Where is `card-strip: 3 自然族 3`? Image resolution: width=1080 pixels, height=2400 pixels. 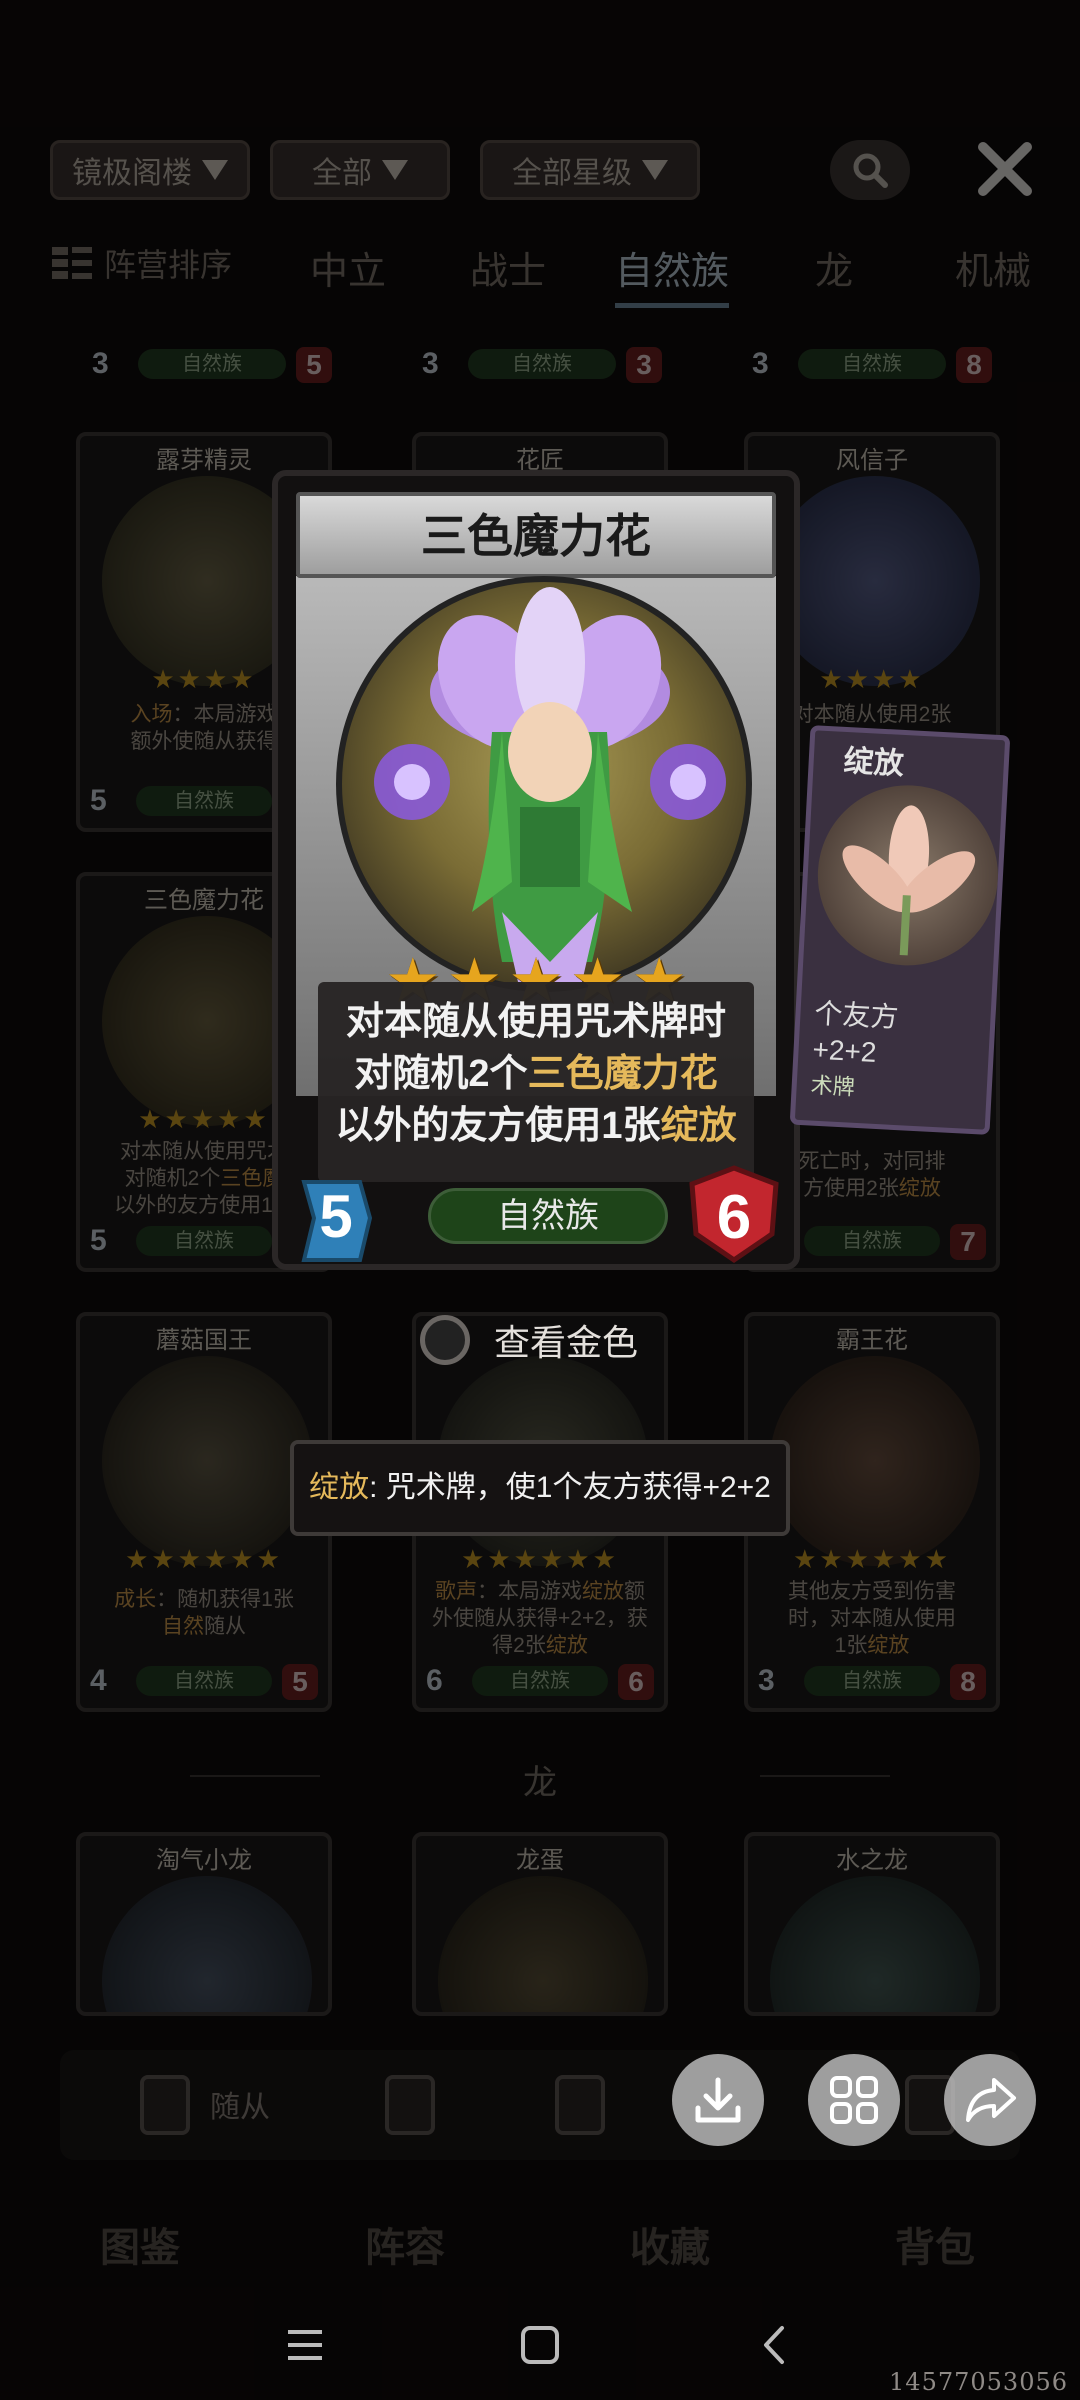
card-strip: 3 自然族 3 is located at coordinates (542, 368).